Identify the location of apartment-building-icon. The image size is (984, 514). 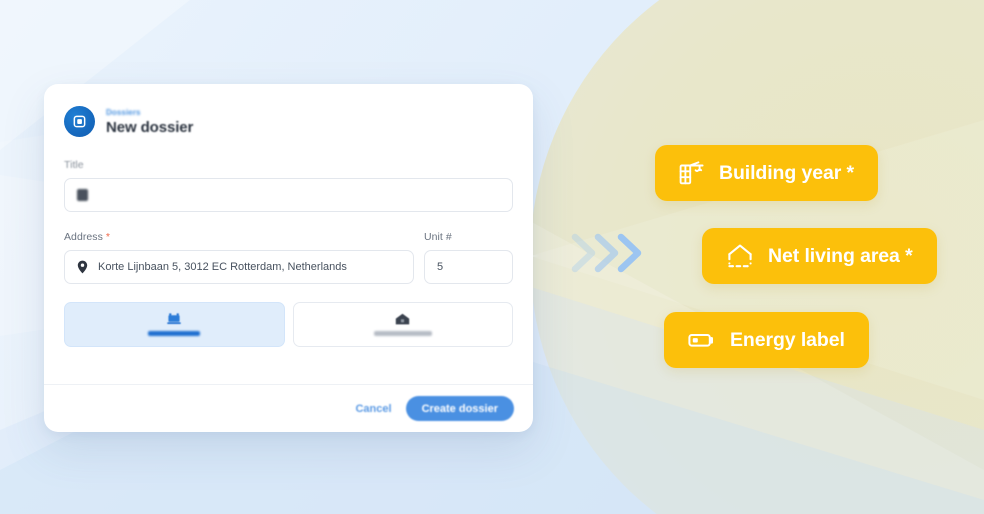
(174, 319).